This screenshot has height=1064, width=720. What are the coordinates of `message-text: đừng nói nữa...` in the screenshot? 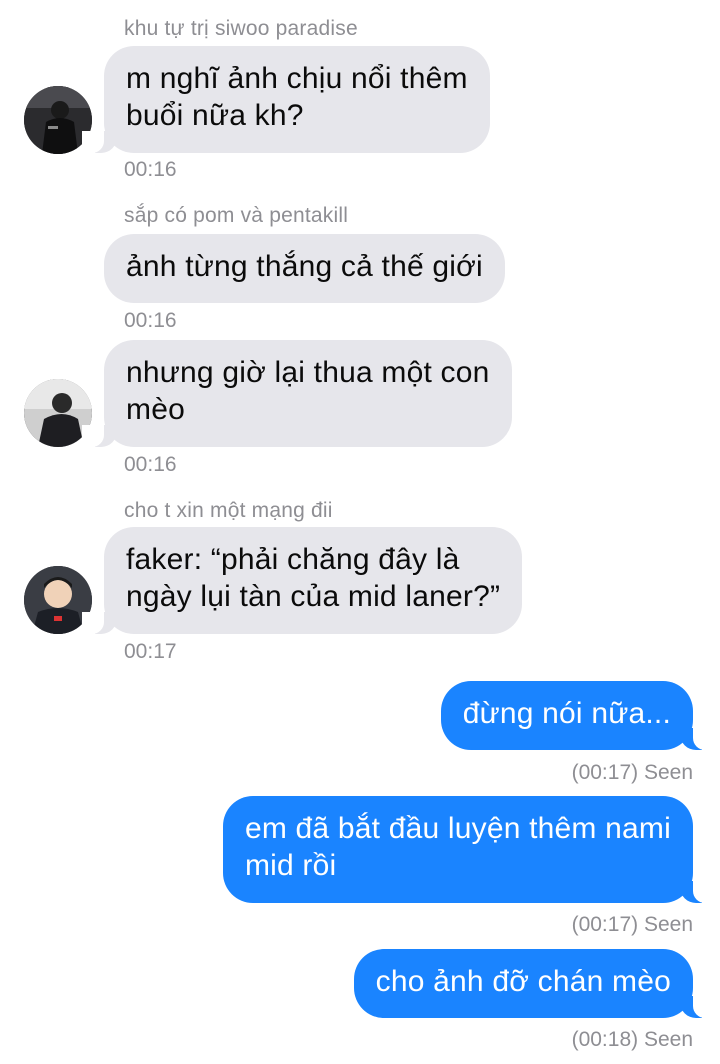 It's located at (566, 713).